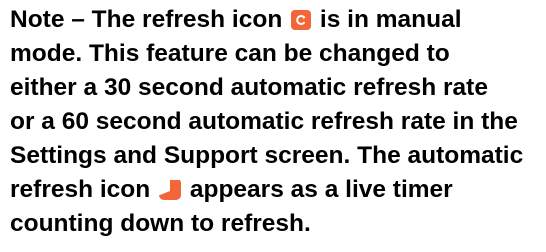 The height and width of the screenshot is (252, 546). I want to click on refresh-glyph-icon, so click(301, 20).